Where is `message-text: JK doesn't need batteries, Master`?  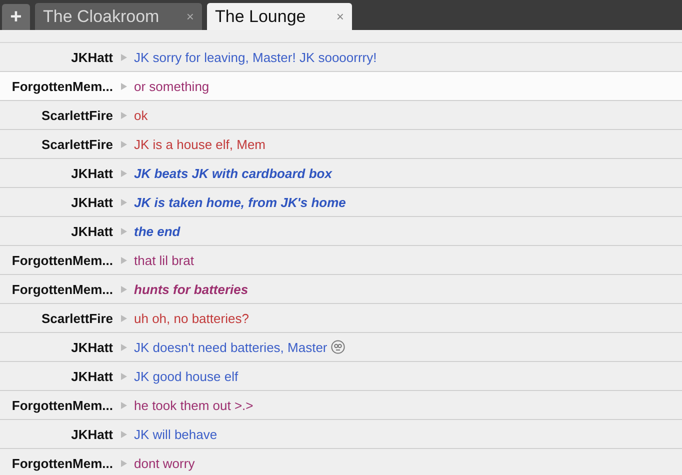 message-text: JK doesn't need batteries, Master is located at coordinates (231, 347).